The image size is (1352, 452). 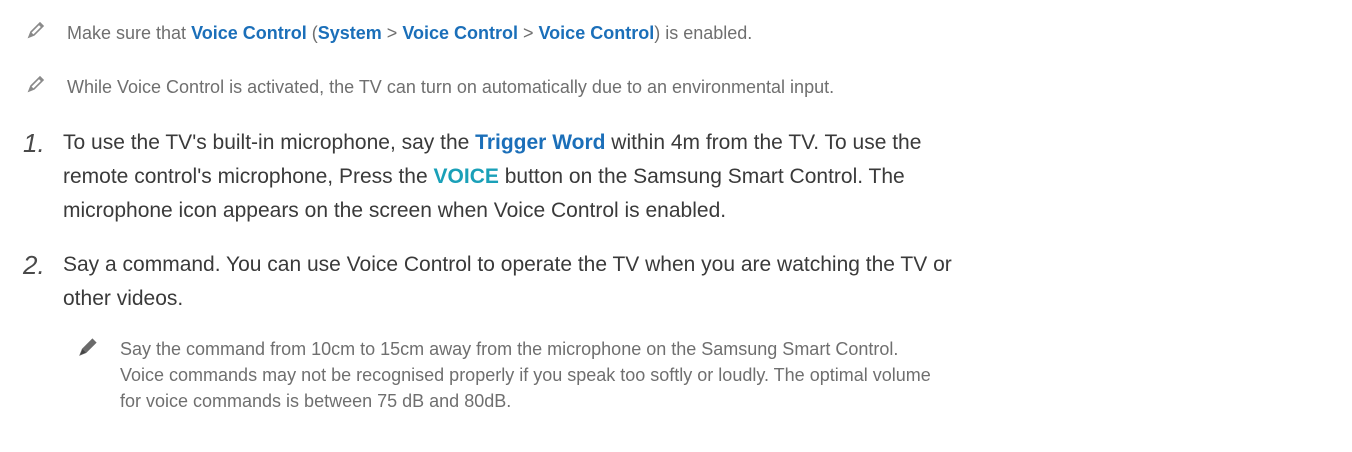 I want to click on note-text-part: Make sure that, so click(x=129, y=33).